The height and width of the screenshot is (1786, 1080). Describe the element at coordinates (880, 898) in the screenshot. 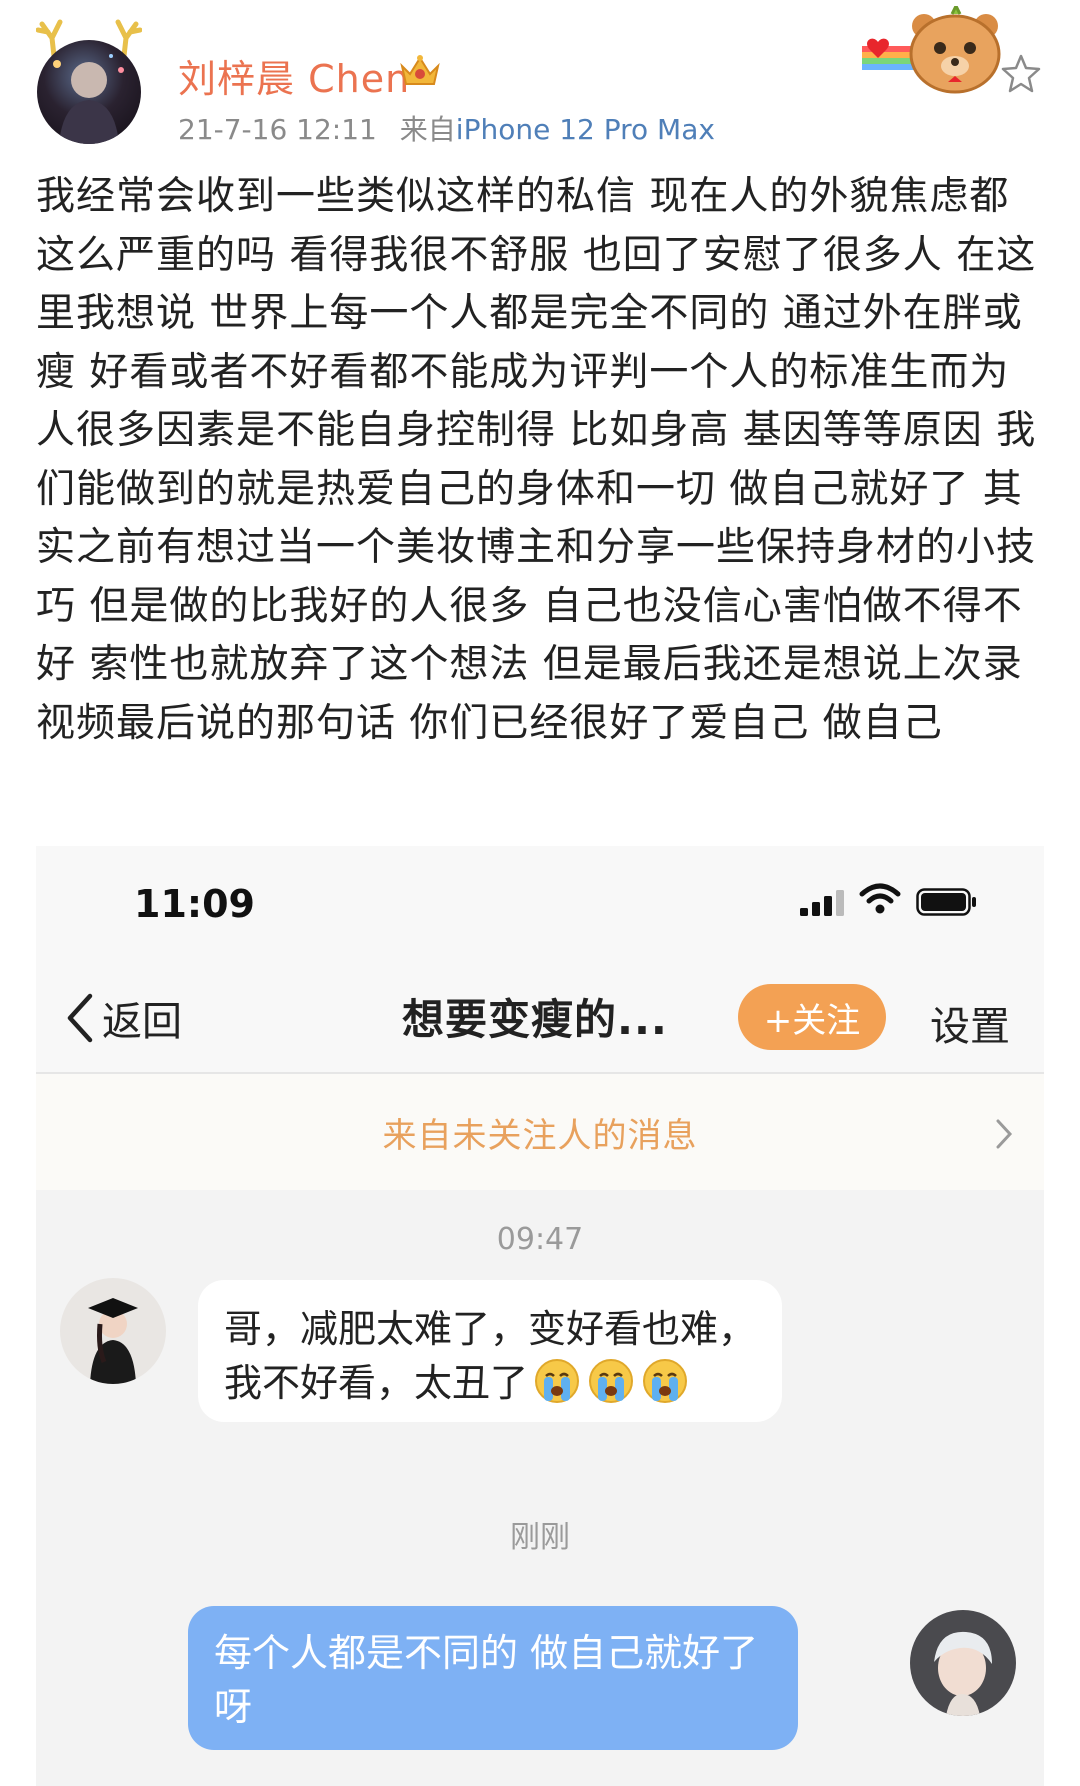

I see `wifi-icon` at that location.